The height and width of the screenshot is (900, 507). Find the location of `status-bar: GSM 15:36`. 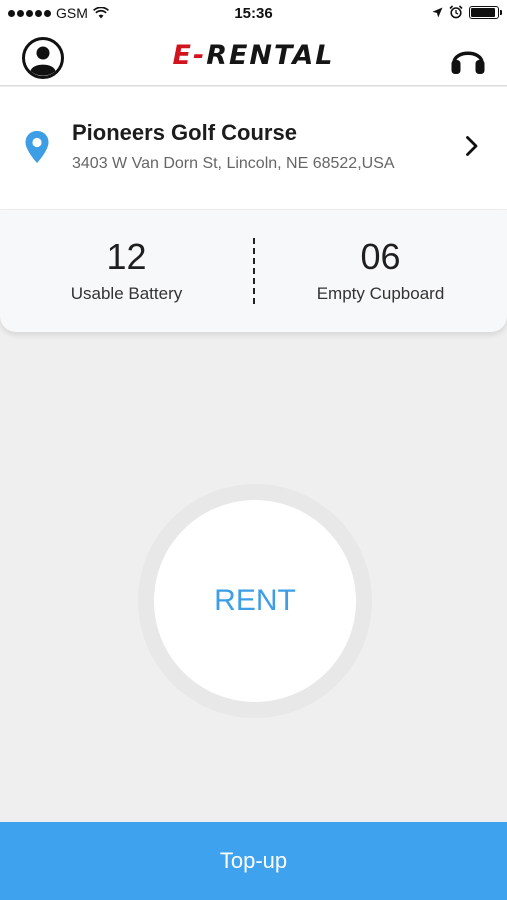

status-bar: GSM 15:36 is located at coordinates (253, 14).